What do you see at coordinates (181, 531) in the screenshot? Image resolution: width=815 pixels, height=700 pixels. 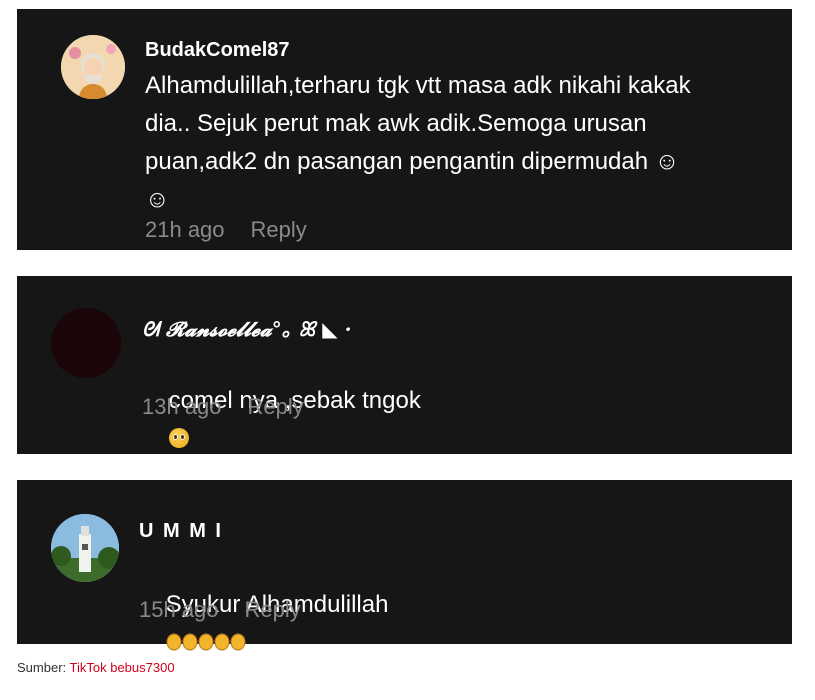 I see `comment-username: U M M I` at bounding box center [181, 531].